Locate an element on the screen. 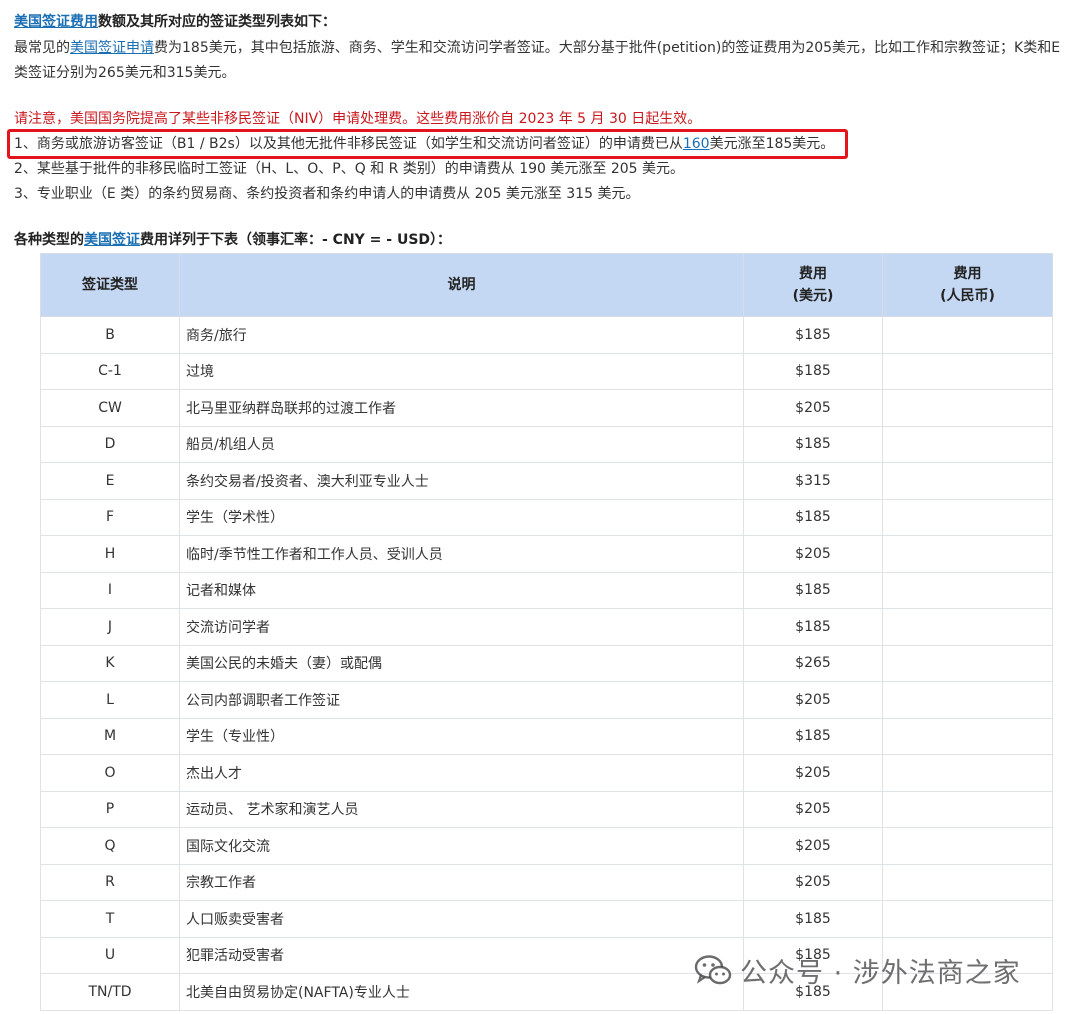 Image resolution: width=1080 pixels, height=1014 pixels. table-row: E 条约交易者/投资者、澳大利亚专业人士 $315 is located at coordinates (546, 481).